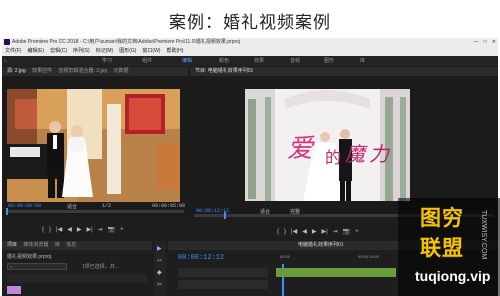  Describe the element at coordinates (285, 256) in the screenshot. I see `ruler-tick-0: 00:00` at that location.